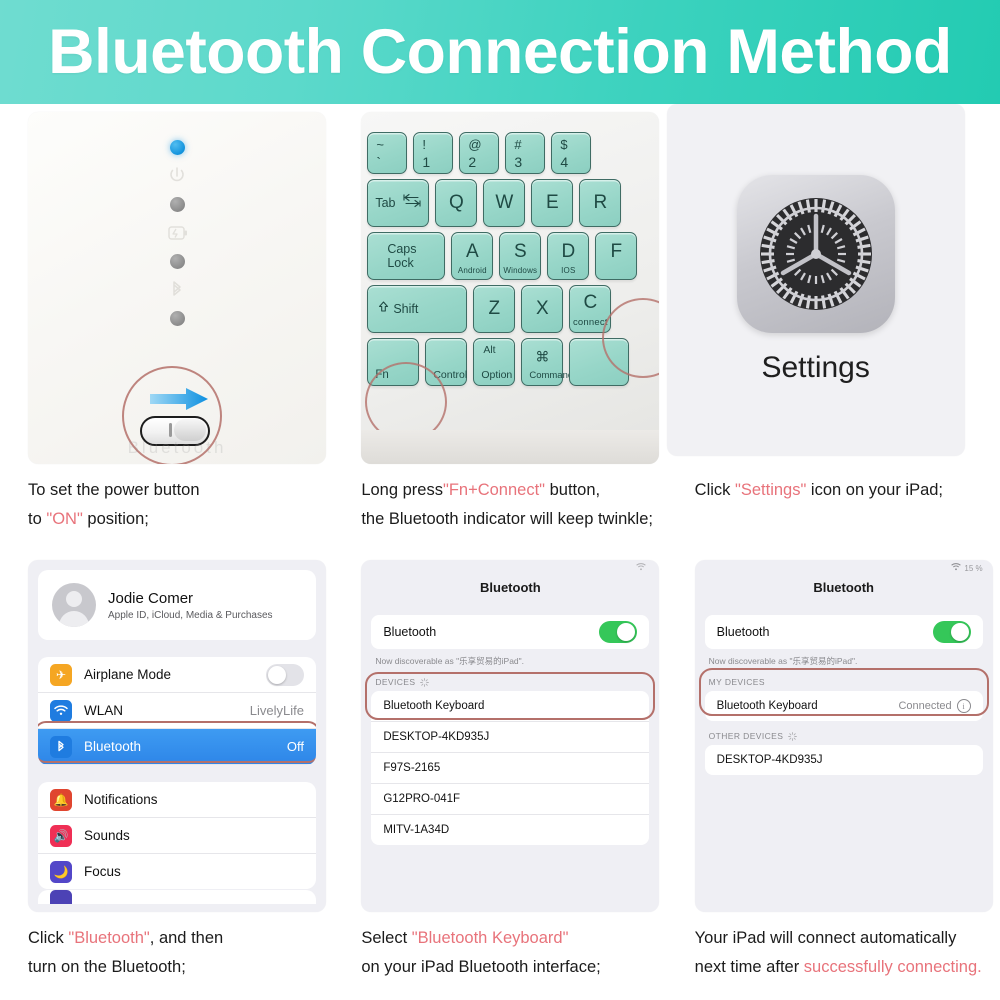 The height and width of the screenshot is (1000, 1000). I want to click on key-1: ! 1, so click(433, 153).